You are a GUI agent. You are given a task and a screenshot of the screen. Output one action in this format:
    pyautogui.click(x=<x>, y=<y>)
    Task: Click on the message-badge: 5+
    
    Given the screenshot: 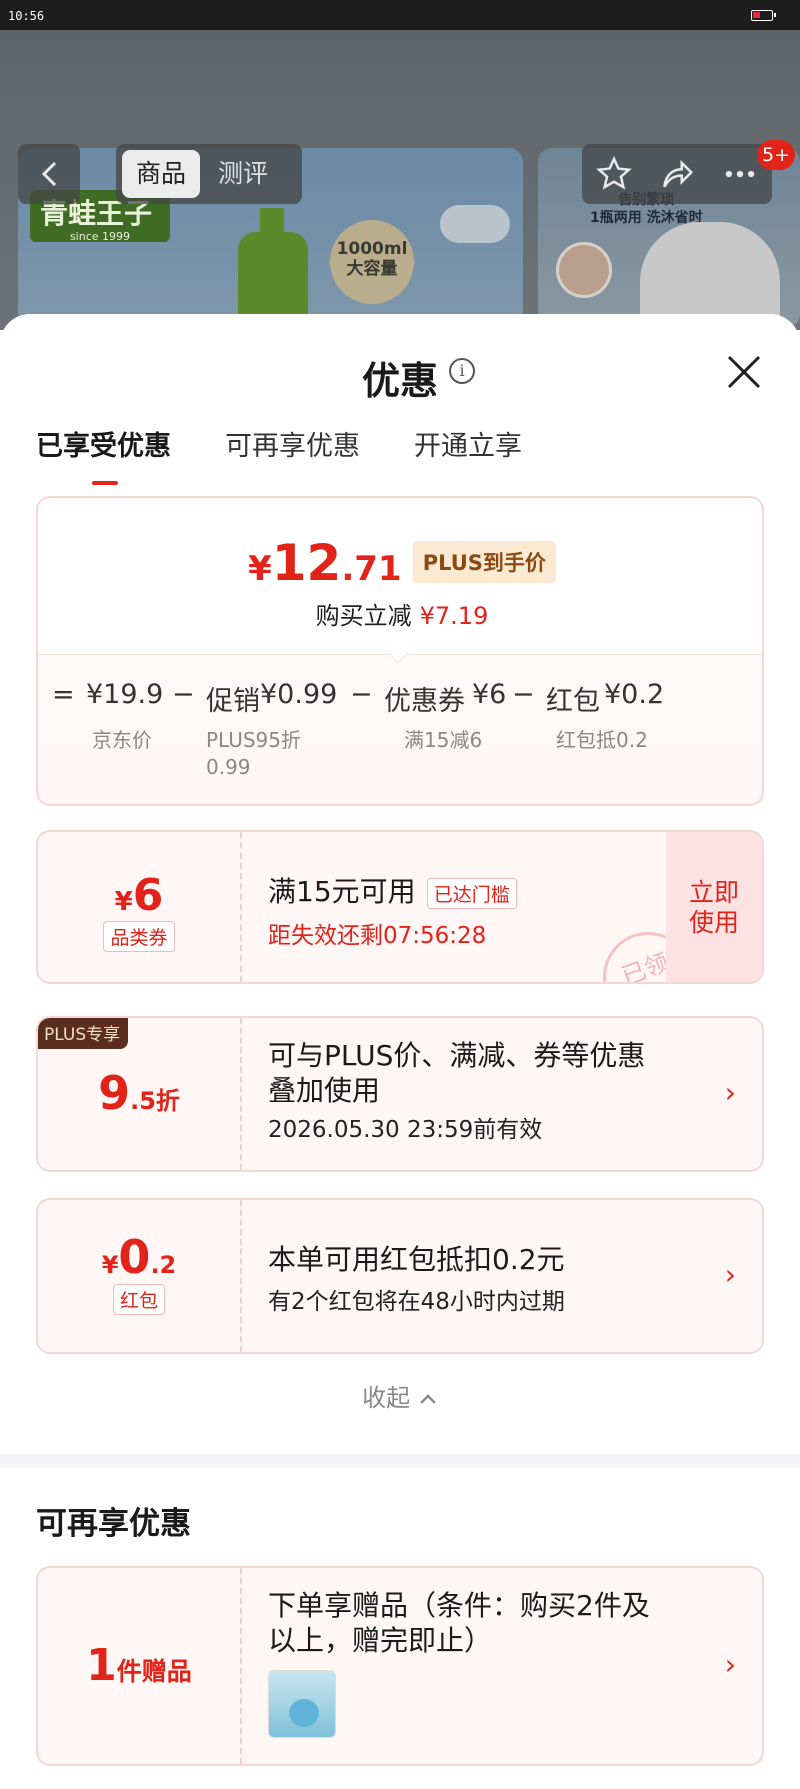 What is the action you would take?
    pyautogui.click(x=776, y=155)
    